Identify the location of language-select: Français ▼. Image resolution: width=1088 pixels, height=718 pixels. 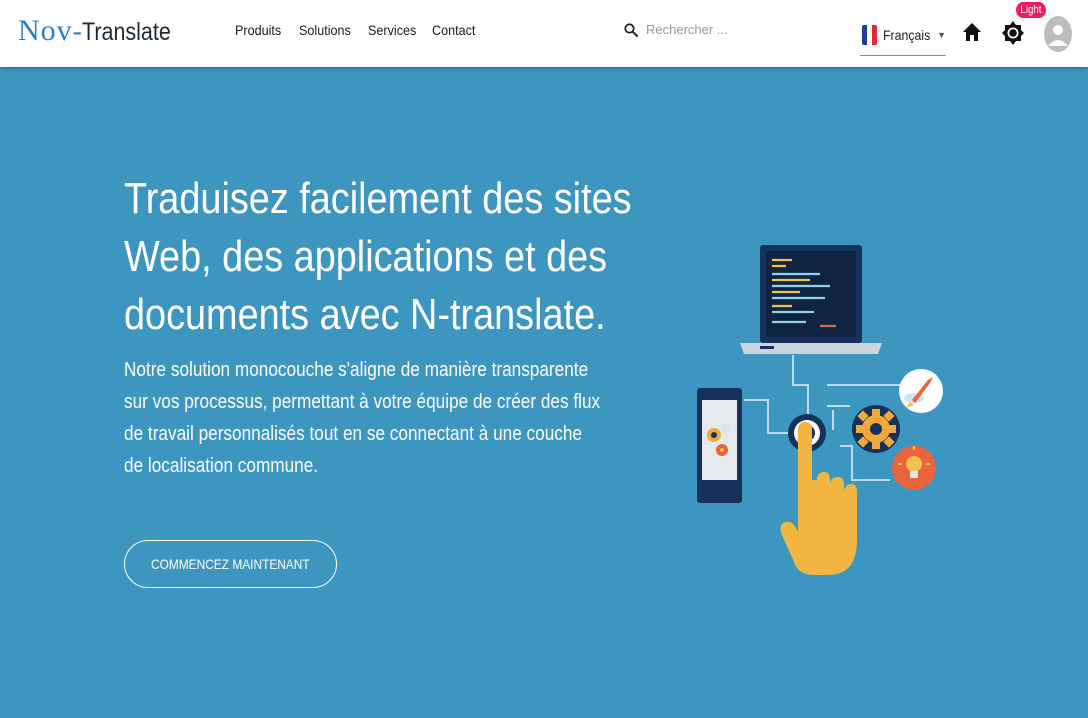
(903, 35).